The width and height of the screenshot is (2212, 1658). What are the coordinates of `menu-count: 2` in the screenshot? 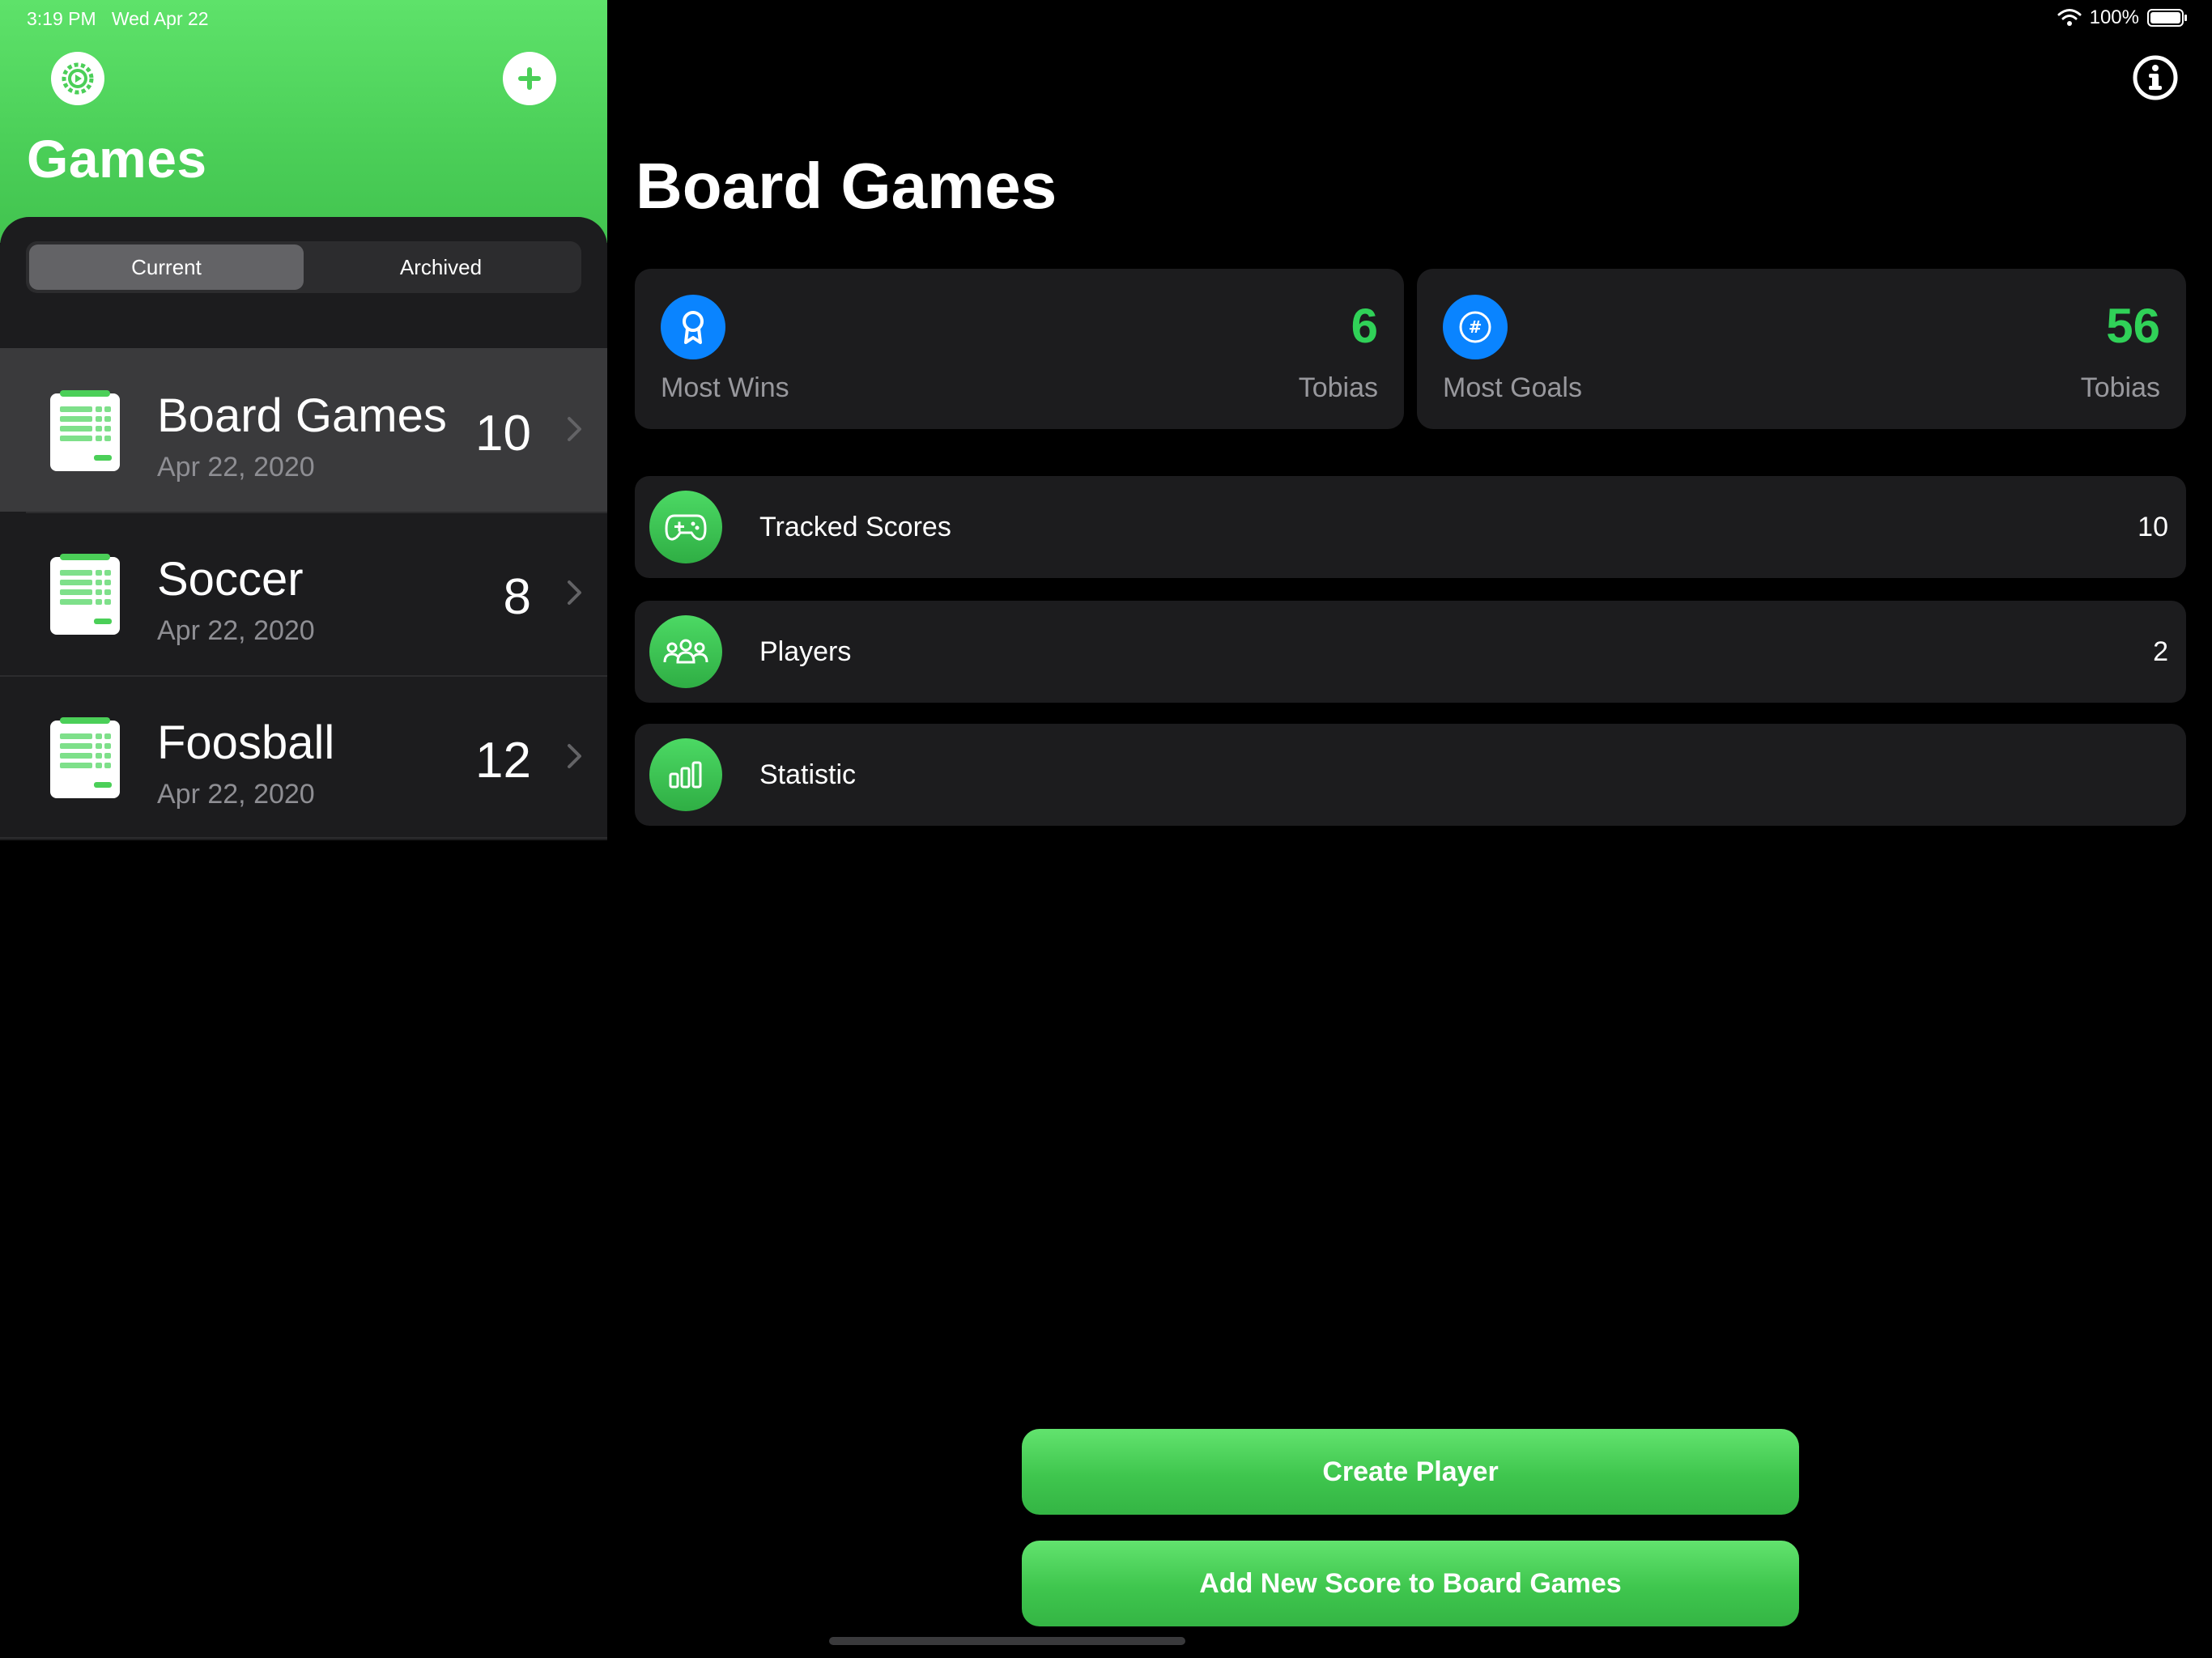 It's located at (2161, 651).